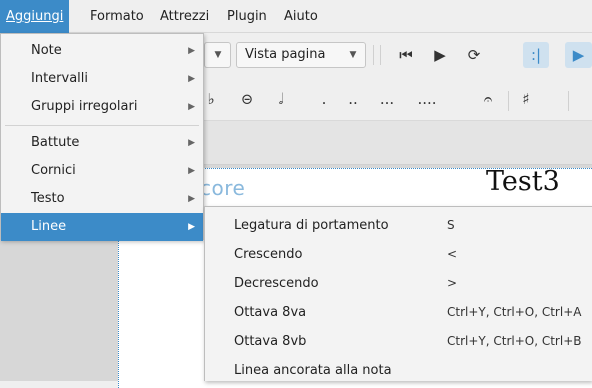 This screenshot has height=388, width=592. What do you see at coordinates (474, 55) in the screenshot?
I see `loop-icon: ⟳` at bounding box center [474, 55].